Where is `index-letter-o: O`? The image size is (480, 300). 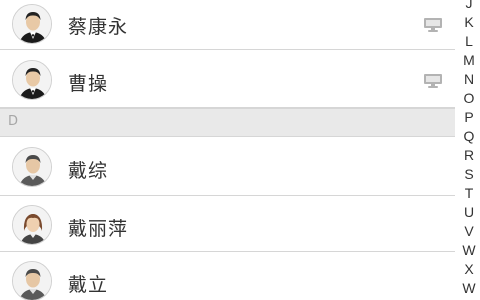
index-letter-o: O is located at coordinates (469, 98).